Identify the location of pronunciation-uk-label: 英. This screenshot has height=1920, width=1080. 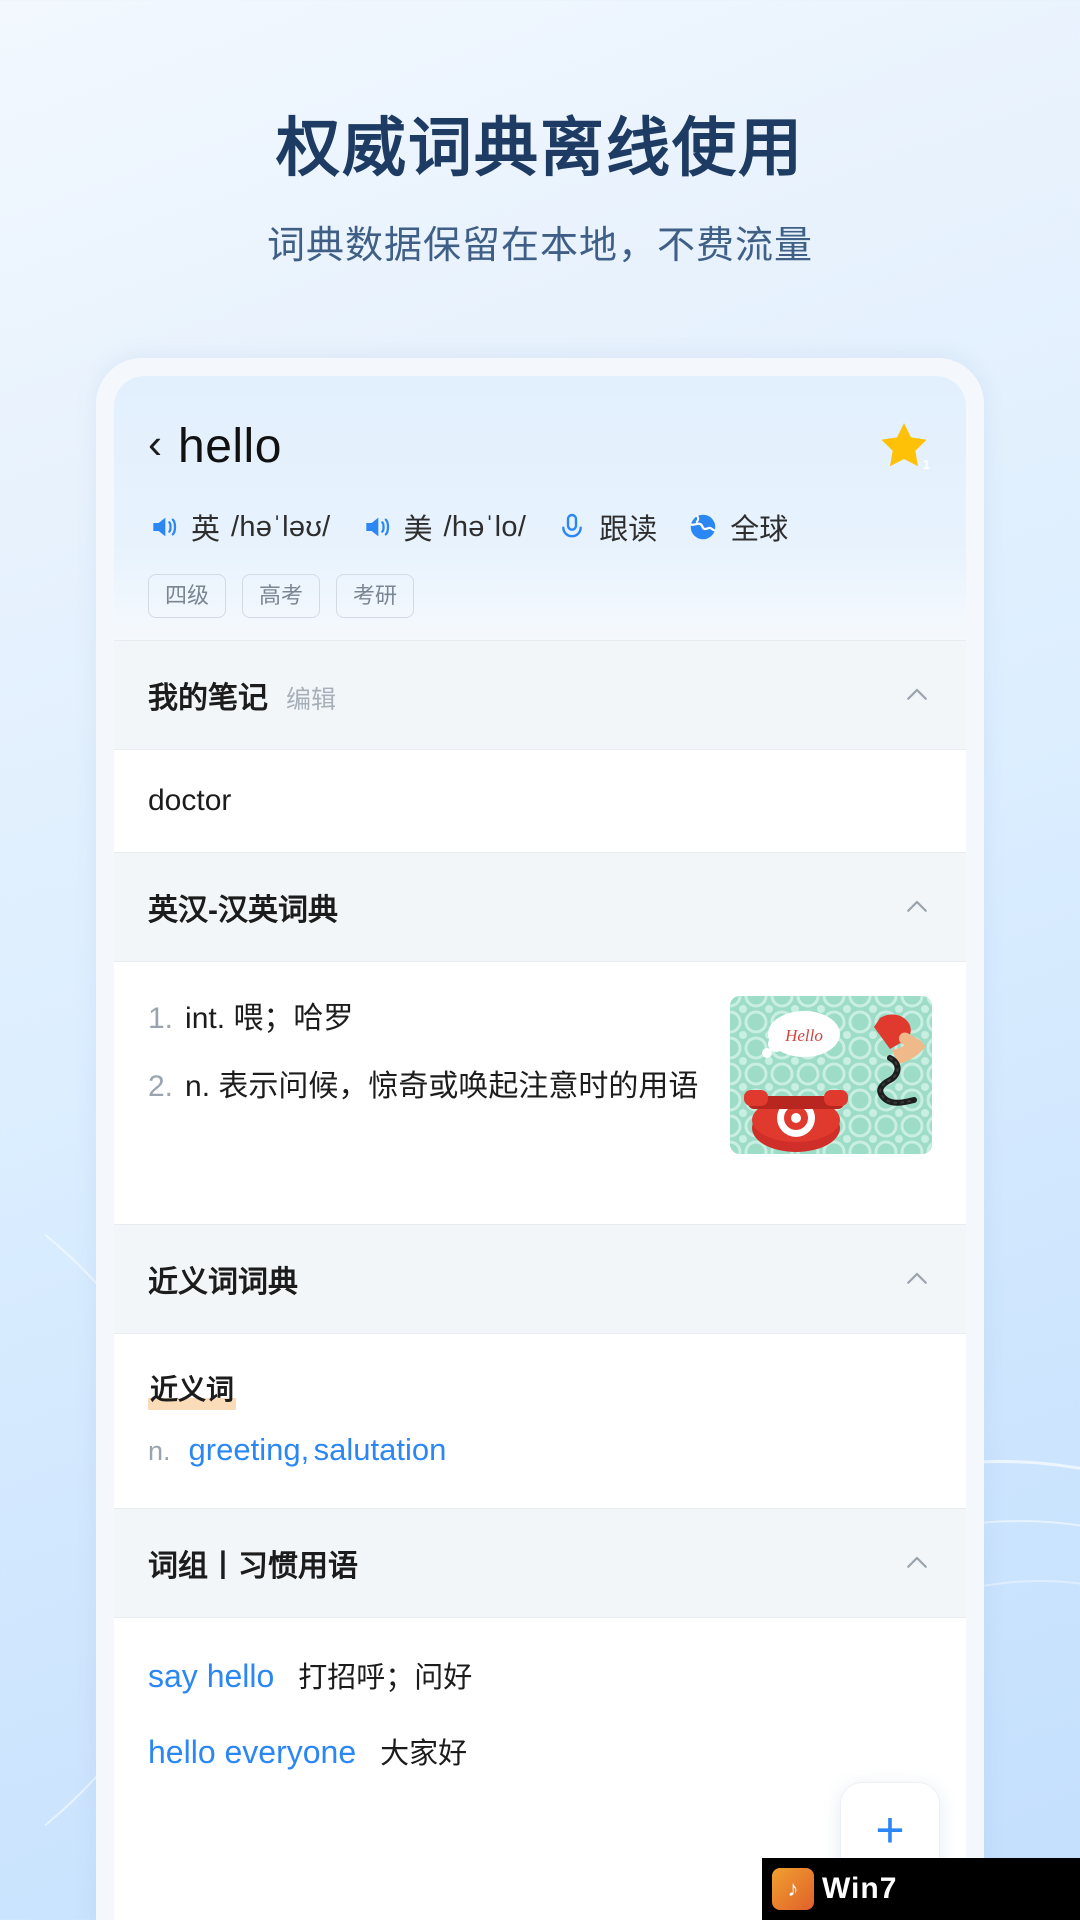
(206, 530).